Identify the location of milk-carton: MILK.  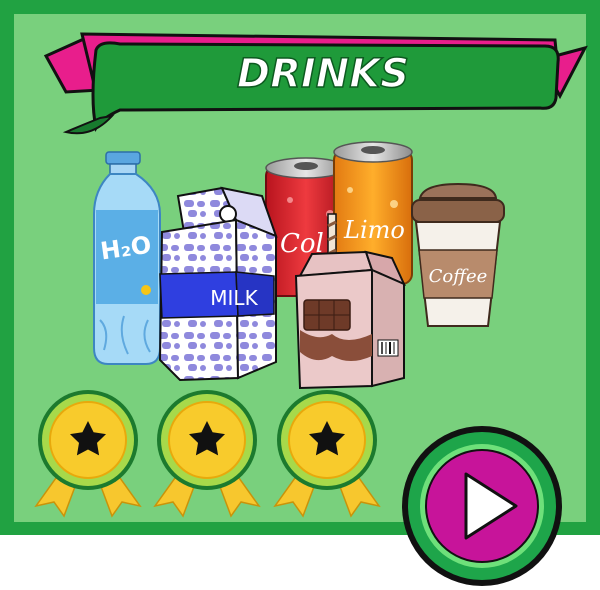
(218, 284).